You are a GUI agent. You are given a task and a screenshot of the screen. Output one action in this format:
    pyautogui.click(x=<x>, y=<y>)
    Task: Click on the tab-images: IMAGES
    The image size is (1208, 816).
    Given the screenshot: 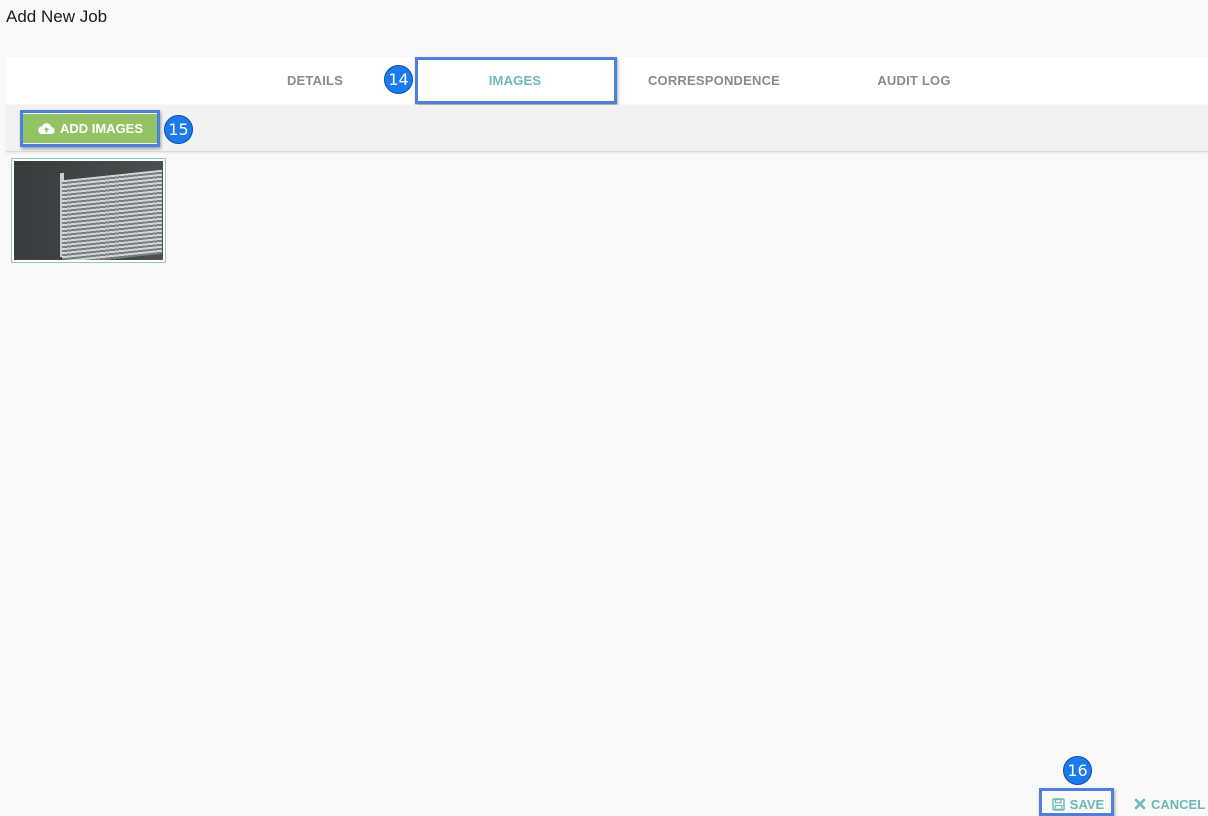 What is the action you would take?
    pyautogui.click(x=515, y=80)
    